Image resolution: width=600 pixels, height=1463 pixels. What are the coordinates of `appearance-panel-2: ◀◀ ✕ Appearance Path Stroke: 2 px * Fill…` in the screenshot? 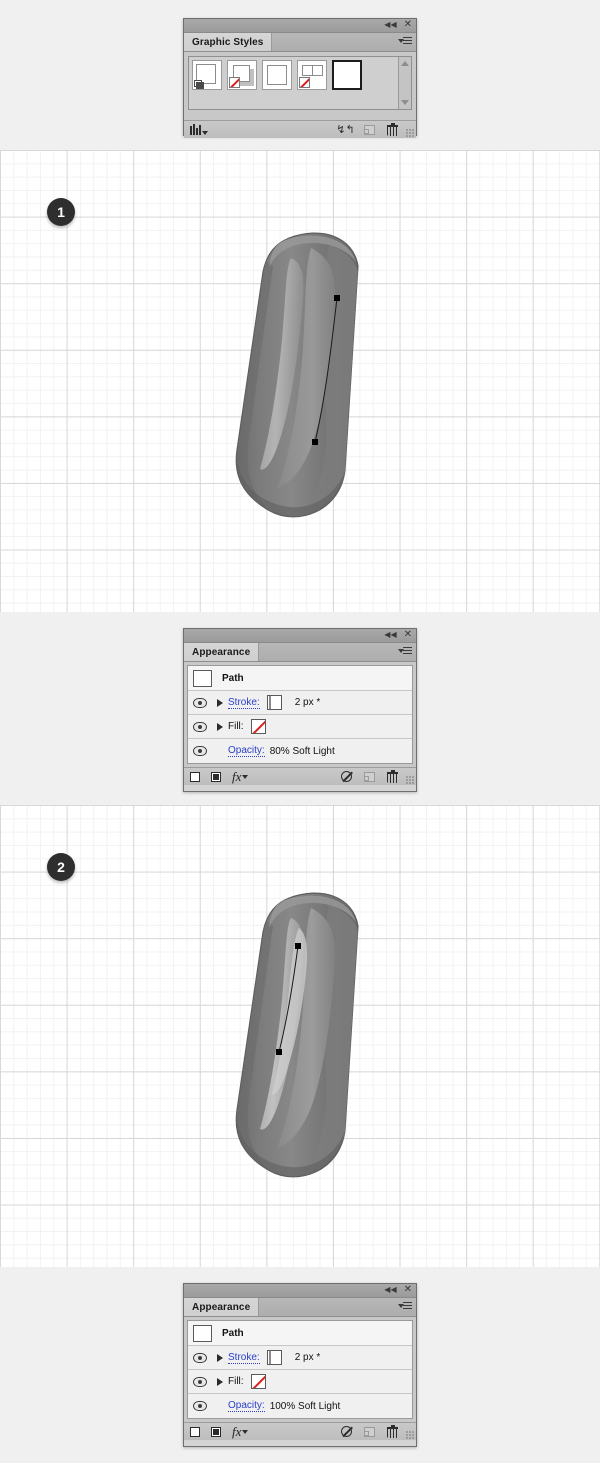 It's located at (300, 1365).